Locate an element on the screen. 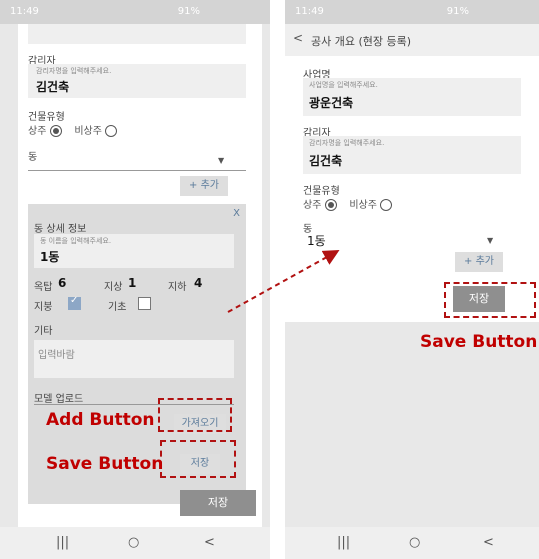  roof-checkbox is located at coordinates (74, 302).